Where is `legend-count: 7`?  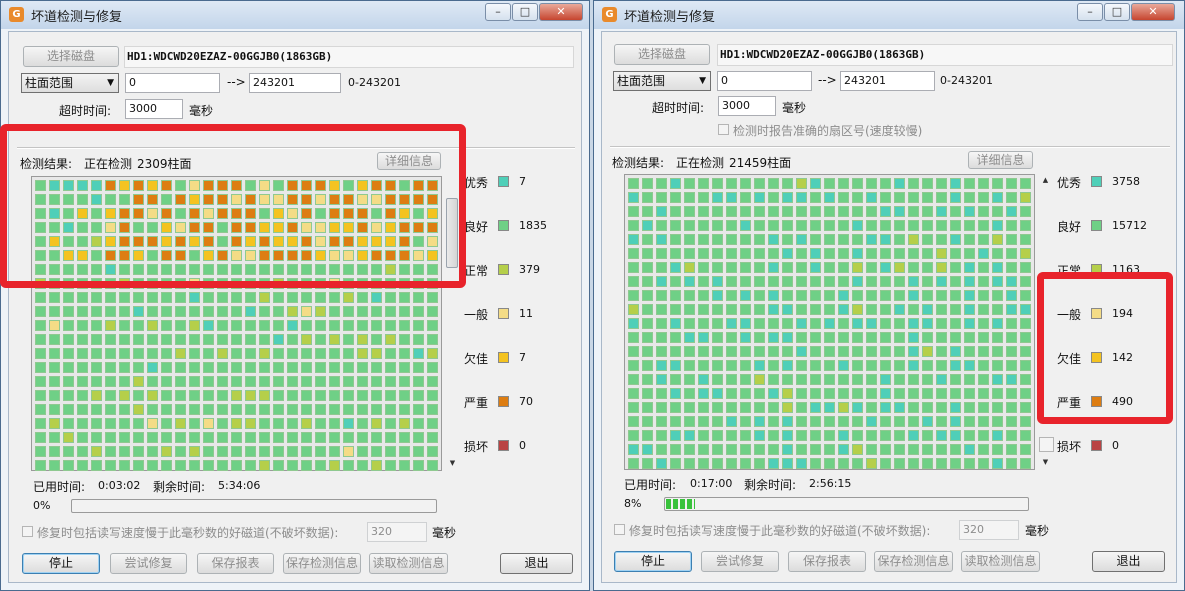 legend-count: 7 is located at coordinates (522, 357).